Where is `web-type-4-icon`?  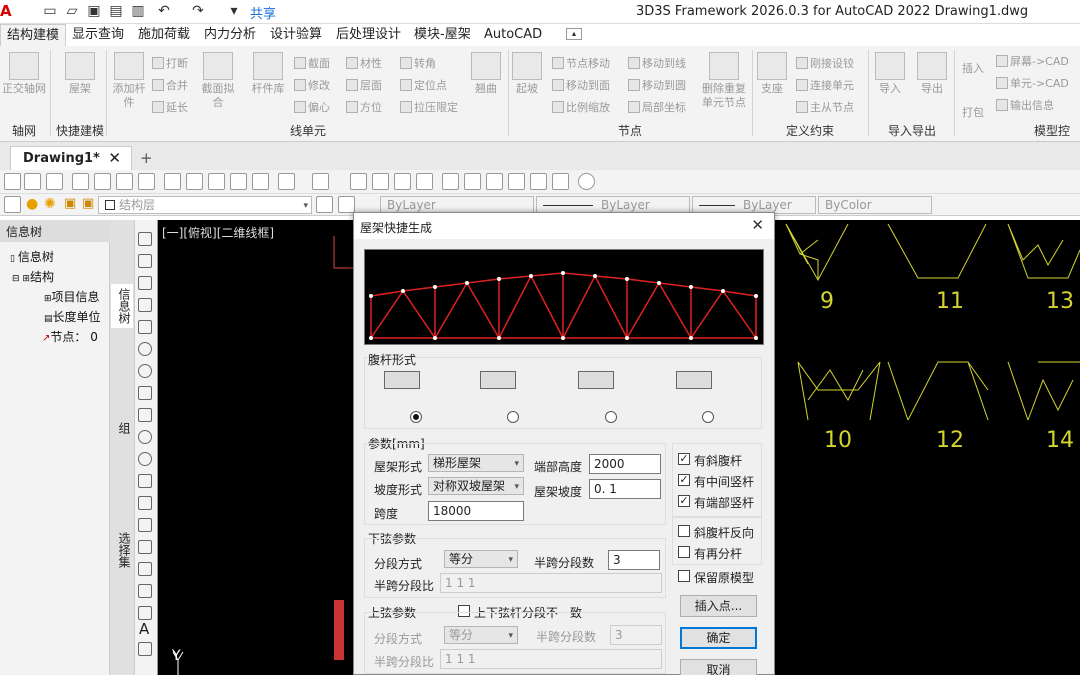 web-type-4-icon is located at coordinates (694, 380).